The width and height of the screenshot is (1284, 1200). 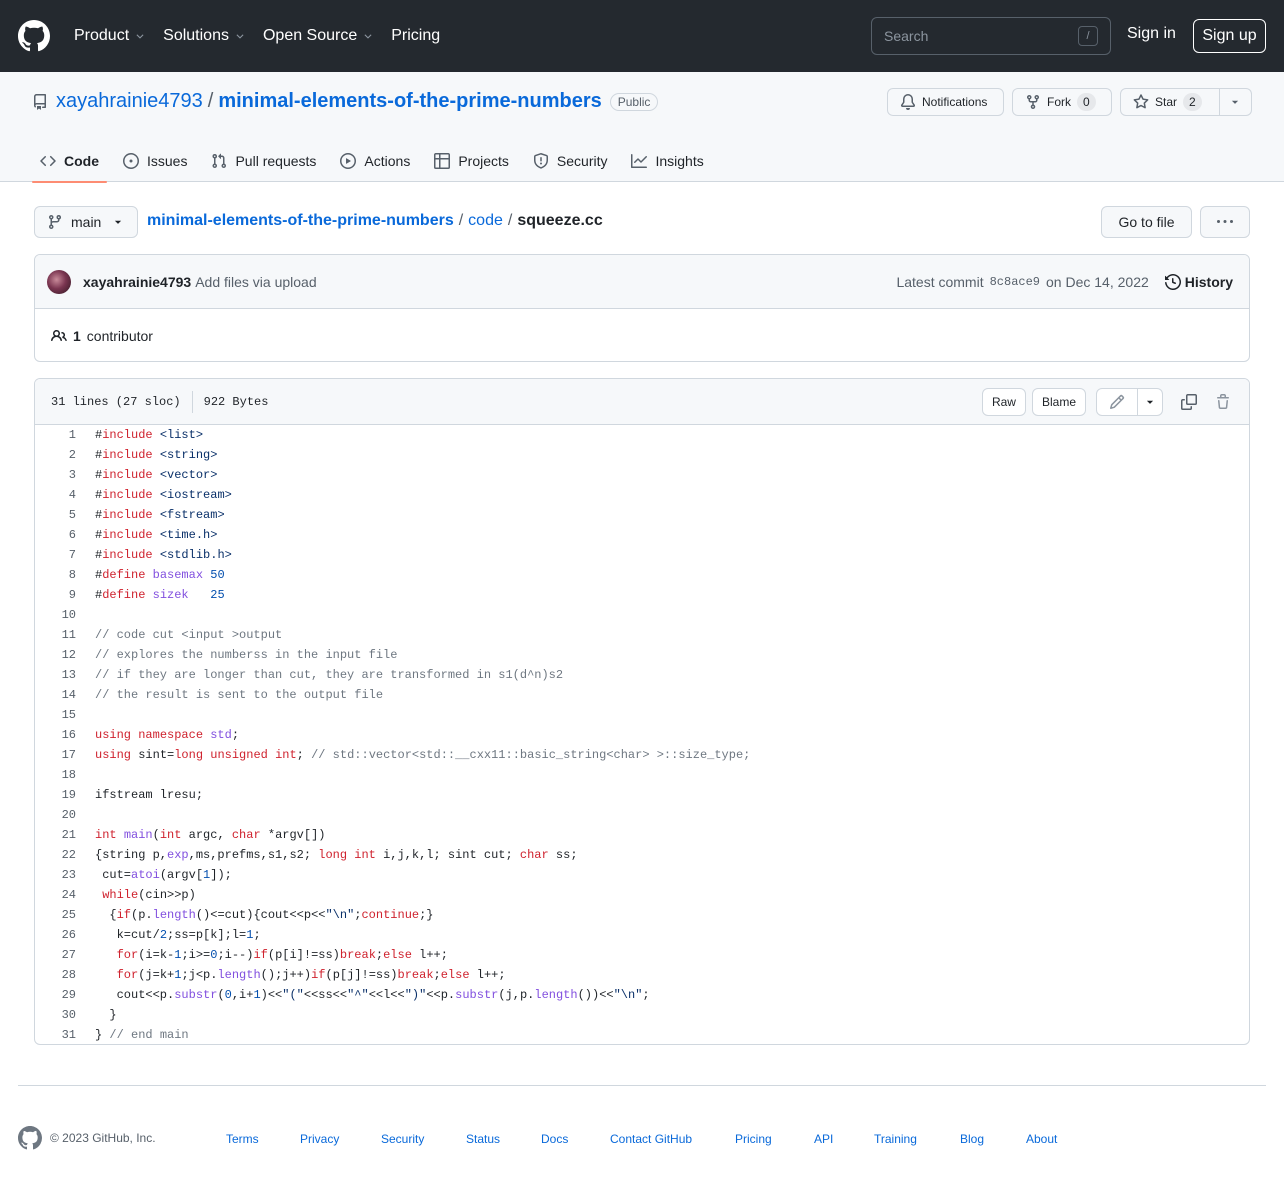 I want to click on footer-link-api: API, so click(x=823, y=1139).